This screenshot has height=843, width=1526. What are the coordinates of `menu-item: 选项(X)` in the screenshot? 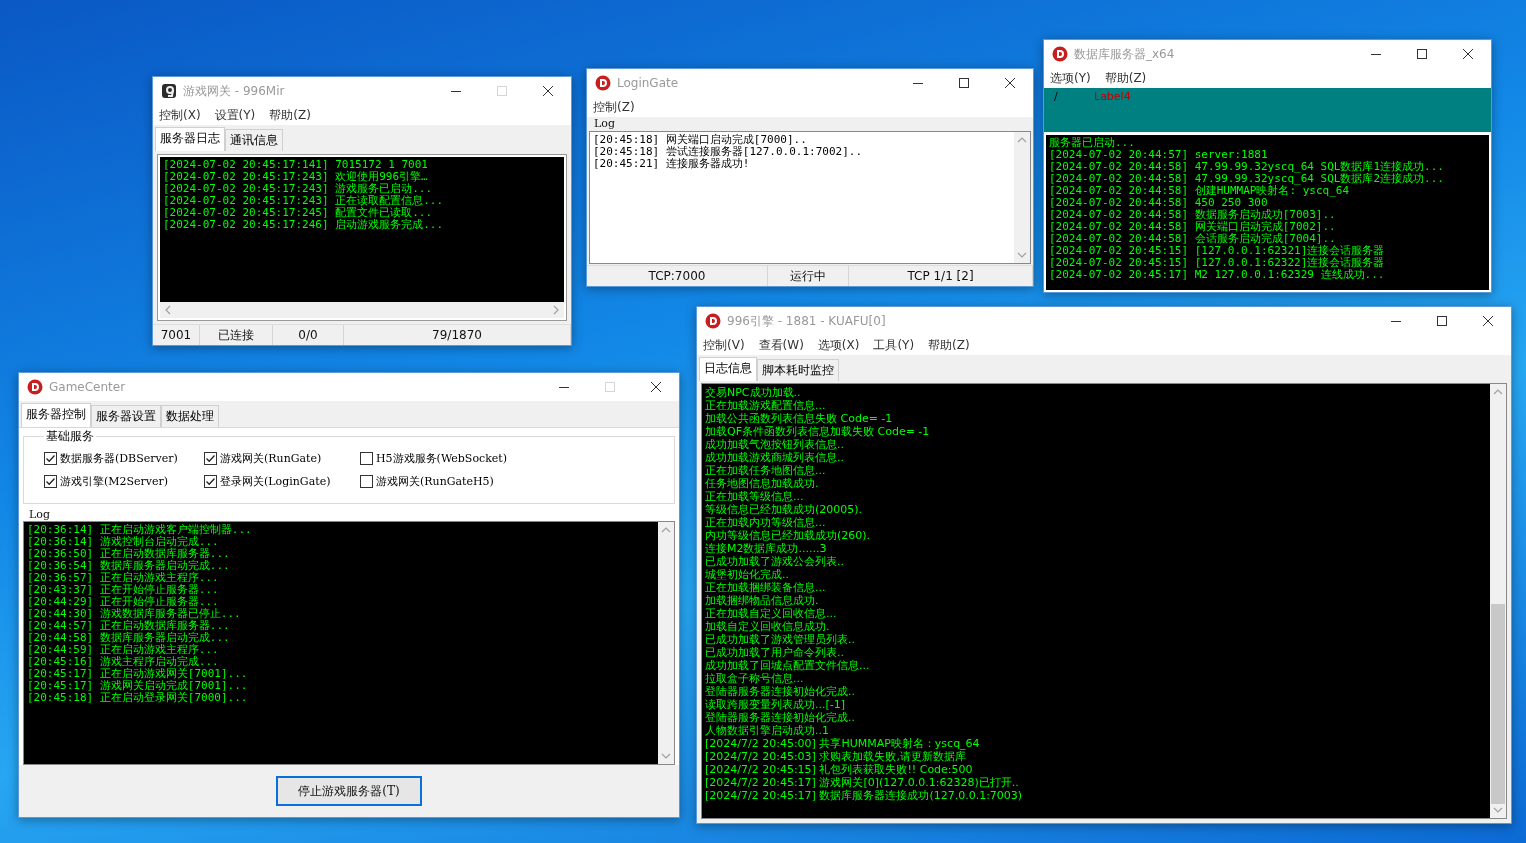 It's located at (838, 345).